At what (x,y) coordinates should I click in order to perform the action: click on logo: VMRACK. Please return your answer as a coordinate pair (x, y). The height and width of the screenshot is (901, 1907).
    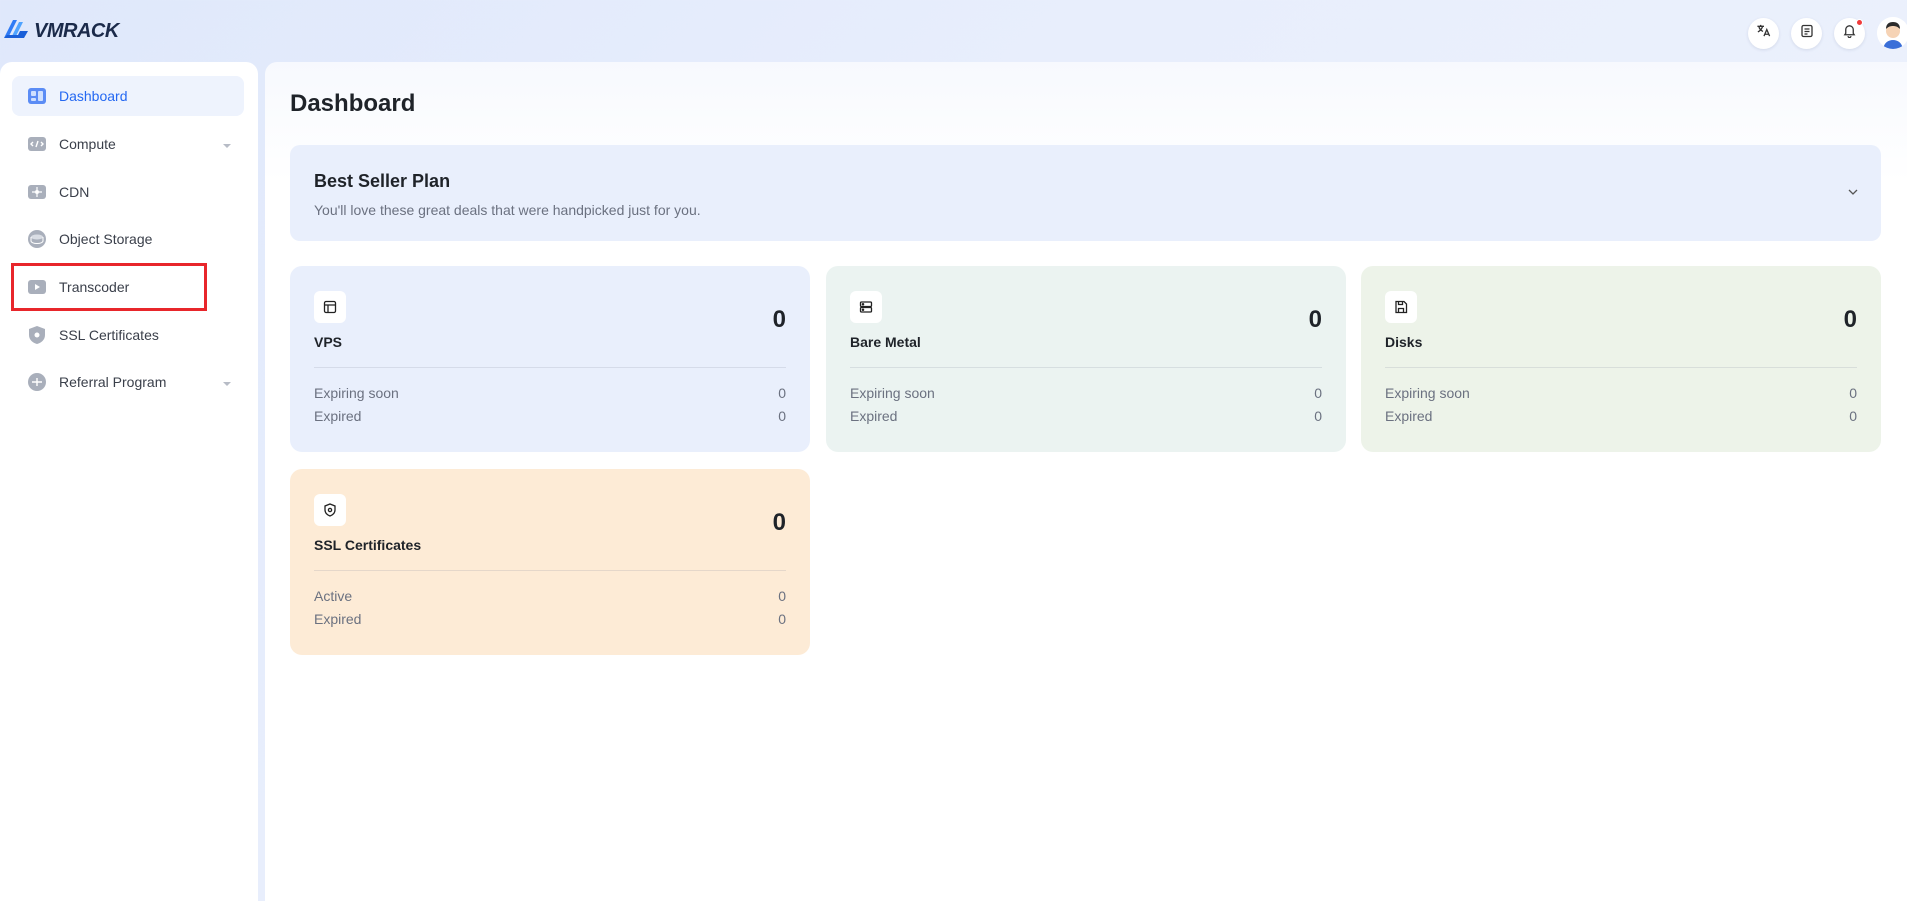
    Looking at the image, I should click on (60, 31).